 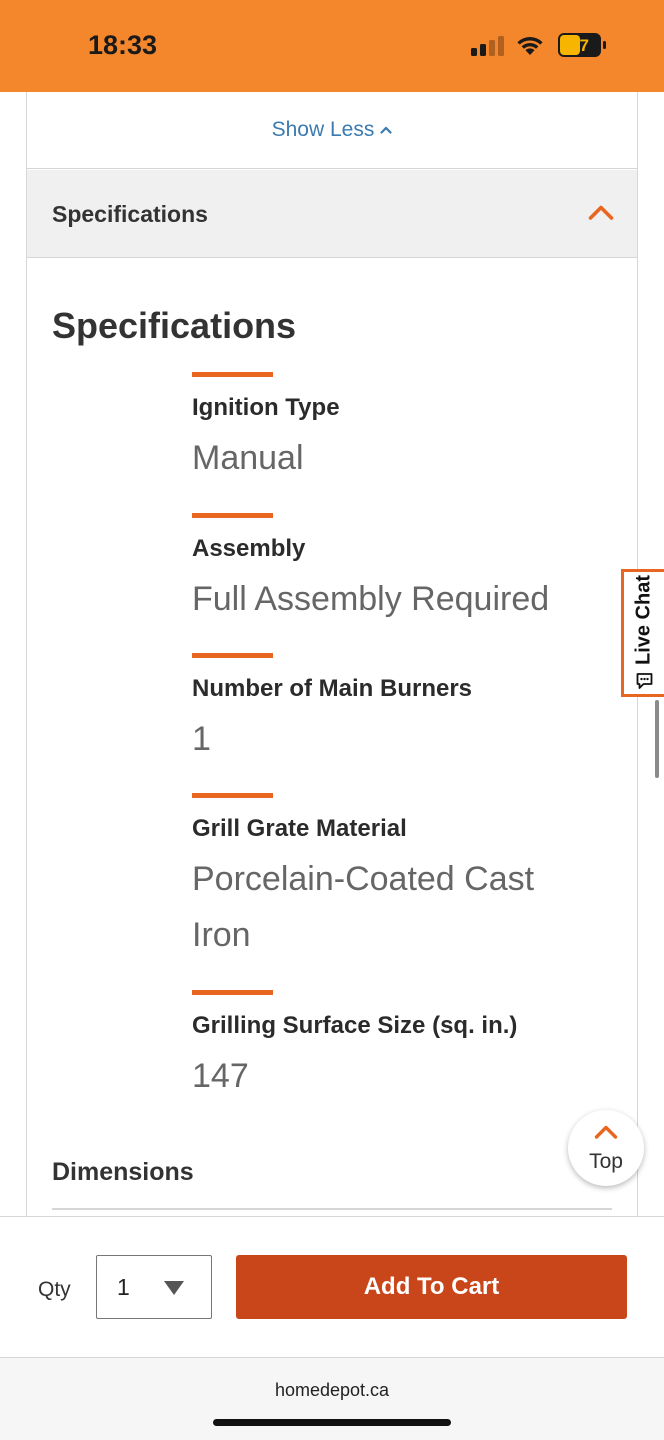 What do you see at coordinates (363, 907) in the screenshot?
I see `spec-value: Porcelain-Coated Cast Iron` at bounding box center [363, 907].